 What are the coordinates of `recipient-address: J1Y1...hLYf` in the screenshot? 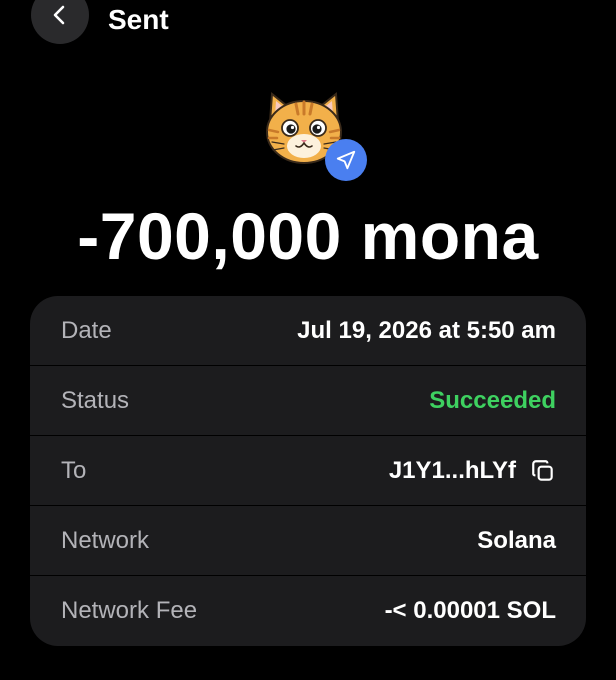 It's located at (452, 470).